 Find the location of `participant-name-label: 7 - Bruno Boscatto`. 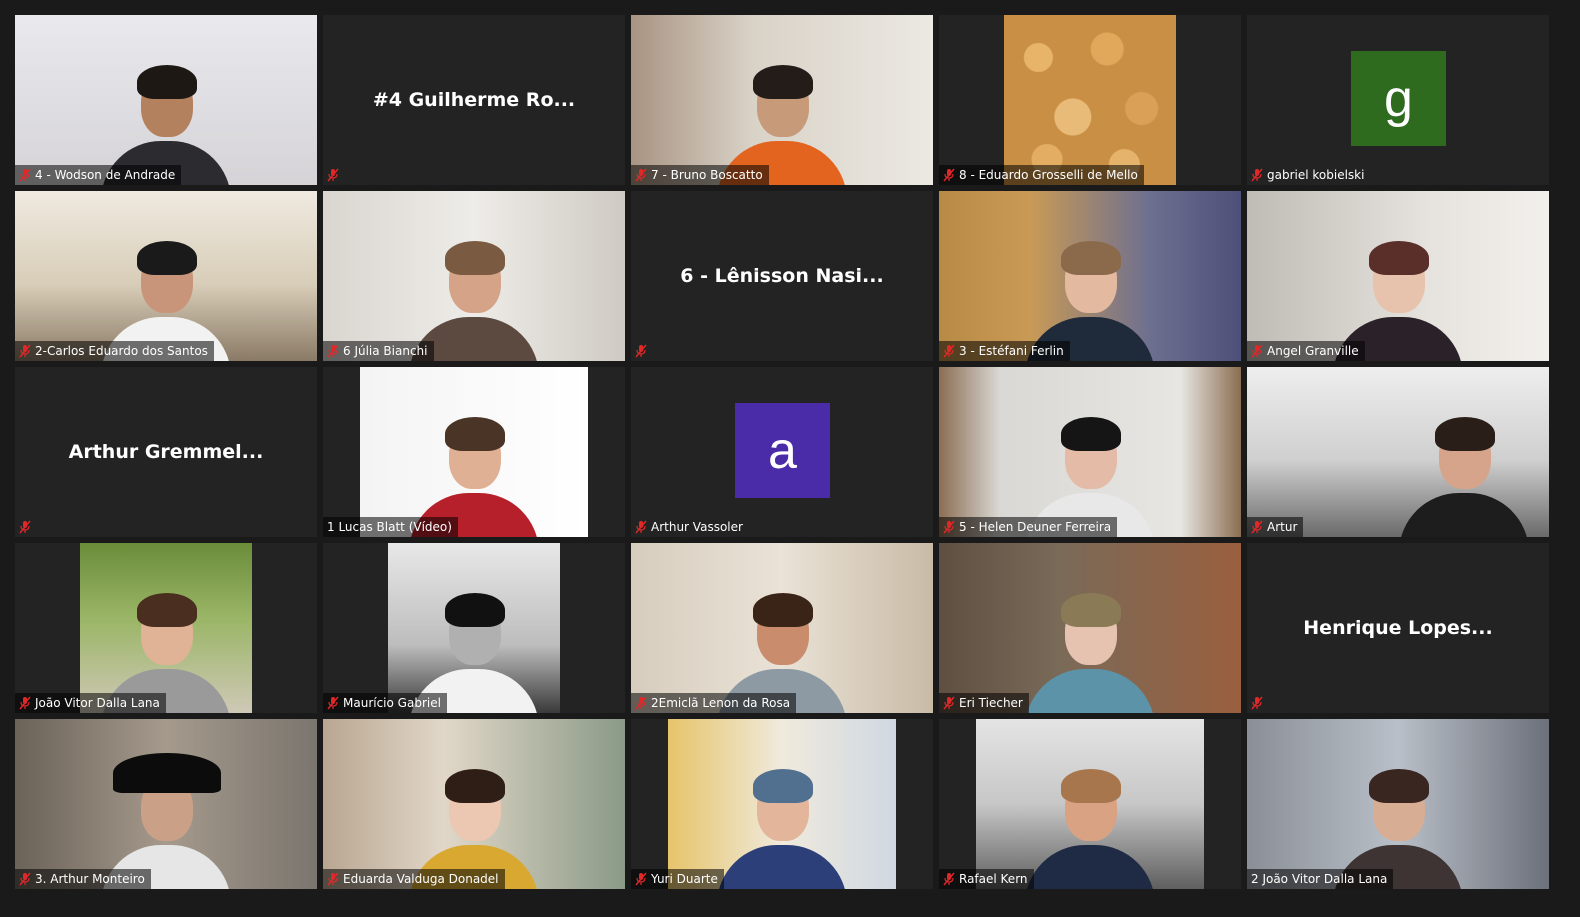

participant-name-label: 7 - Bruno Boscatto is located at coordinates (700, 175).